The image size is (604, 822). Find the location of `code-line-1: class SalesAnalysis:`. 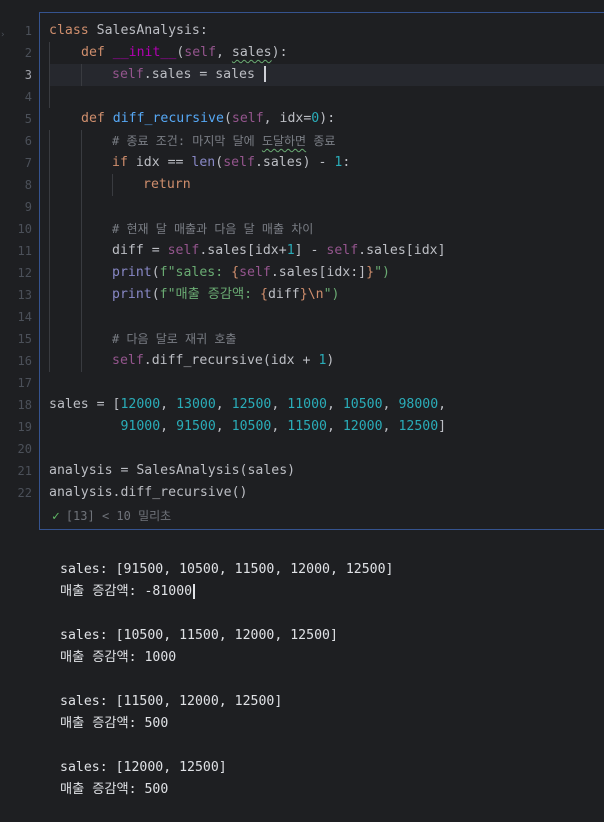

code-line-1: class SalesAnalysis: is located at coordinates (128, 31).